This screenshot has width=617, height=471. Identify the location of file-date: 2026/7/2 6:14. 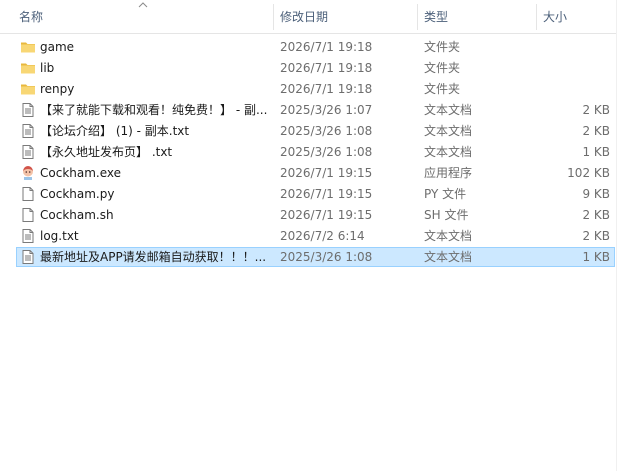
(322, 236).